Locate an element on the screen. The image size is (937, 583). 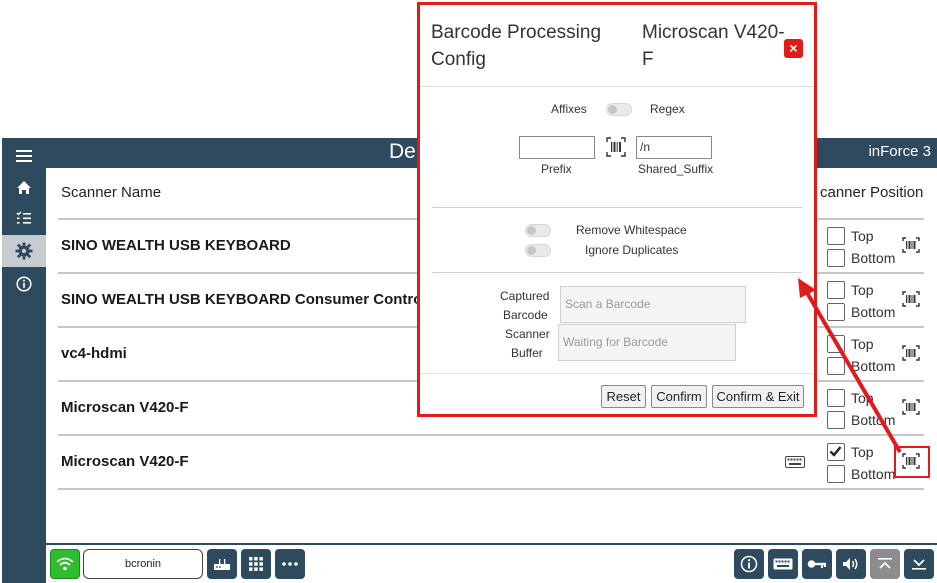
more-button is located at coordinates (290, 564).